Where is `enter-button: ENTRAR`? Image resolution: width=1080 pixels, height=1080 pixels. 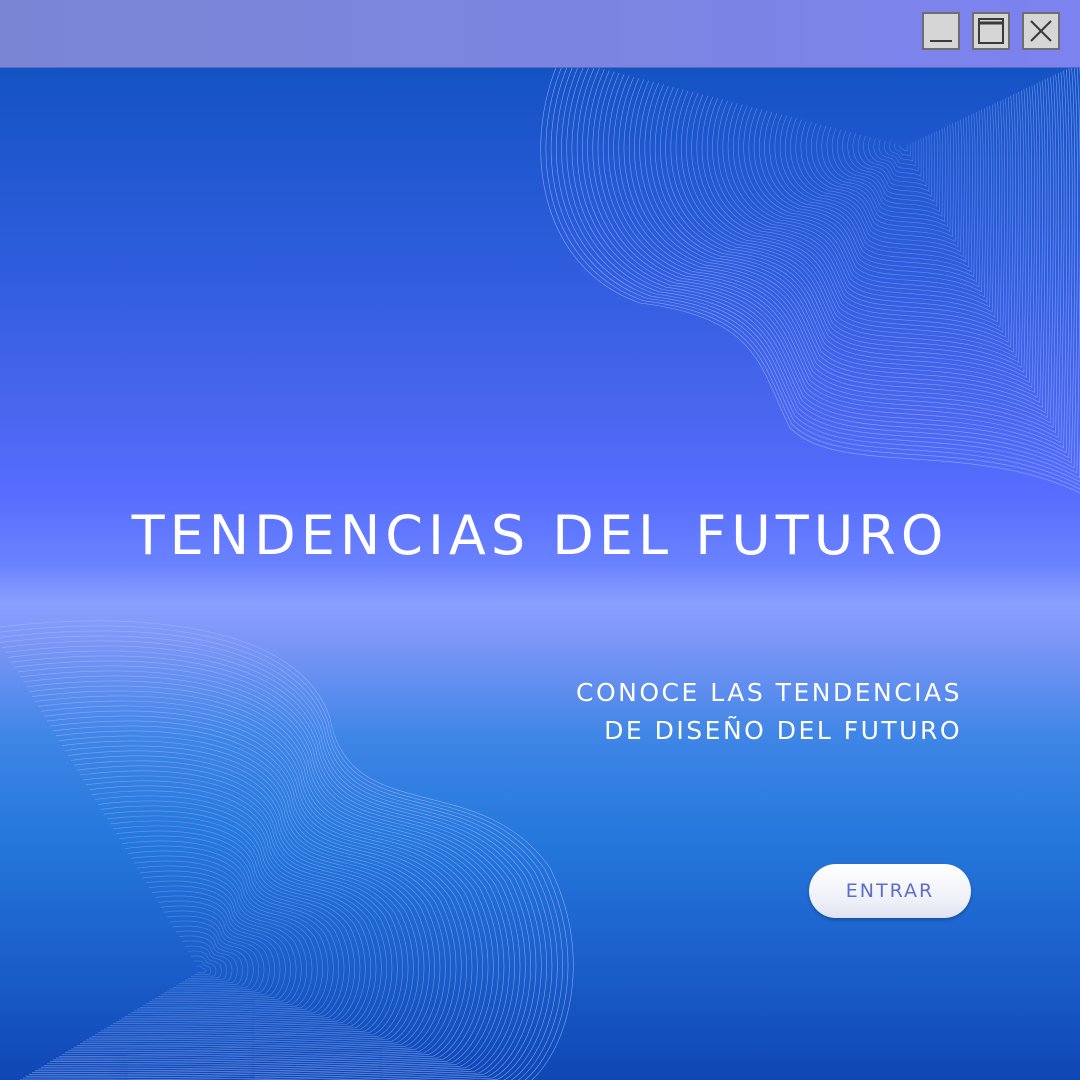
enter-button: ENTRAR is located at coordinates (890, 891).